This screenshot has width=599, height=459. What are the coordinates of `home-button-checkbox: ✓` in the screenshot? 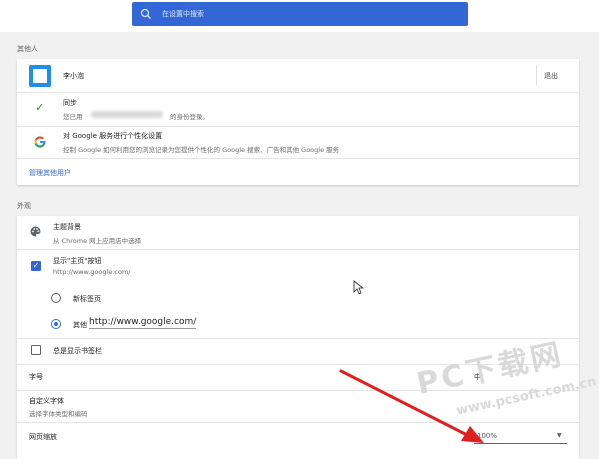 It's located at (36, 266).